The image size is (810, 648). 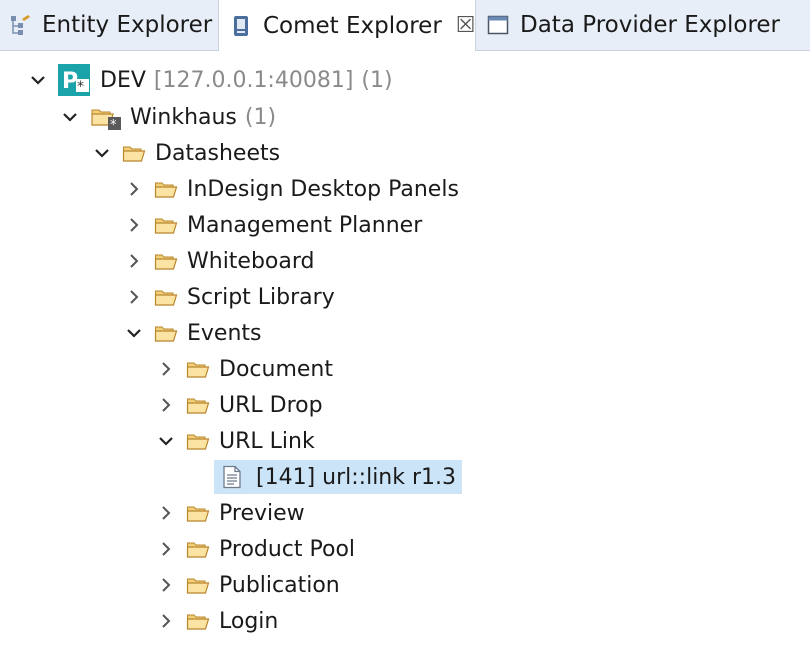 What do you see at coordinates (287, 549) in the screenshot?
I see `folder-label: Product Pool` at bounding box center [287, 549].